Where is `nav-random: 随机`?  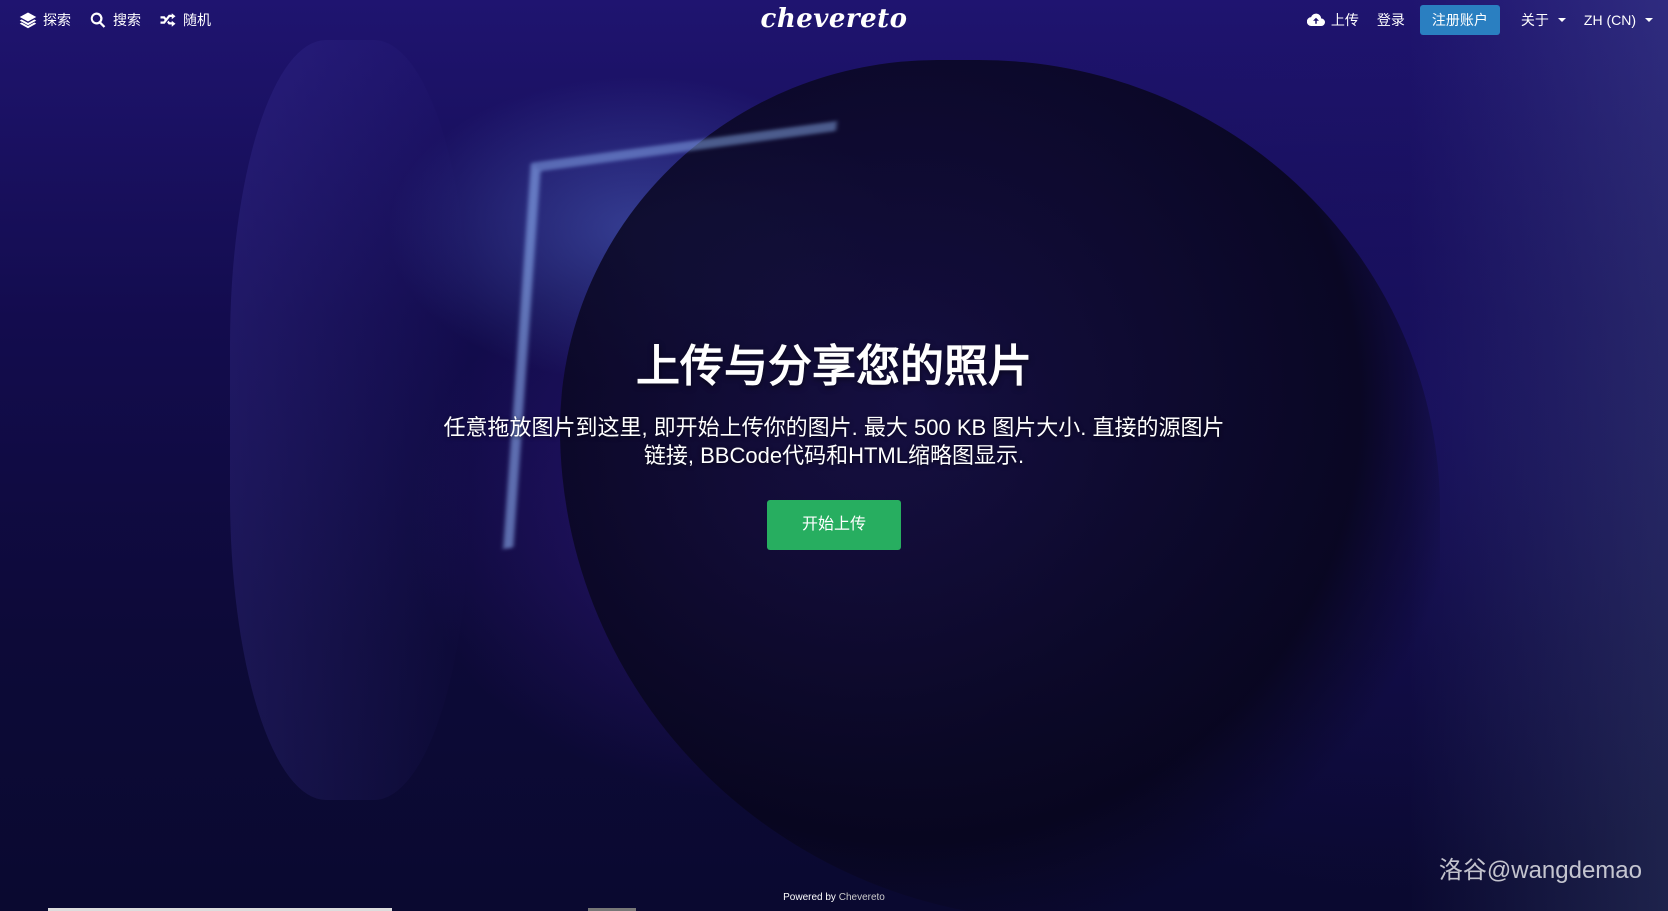
nav-random: 随机 is located at coordinates (185, 20).